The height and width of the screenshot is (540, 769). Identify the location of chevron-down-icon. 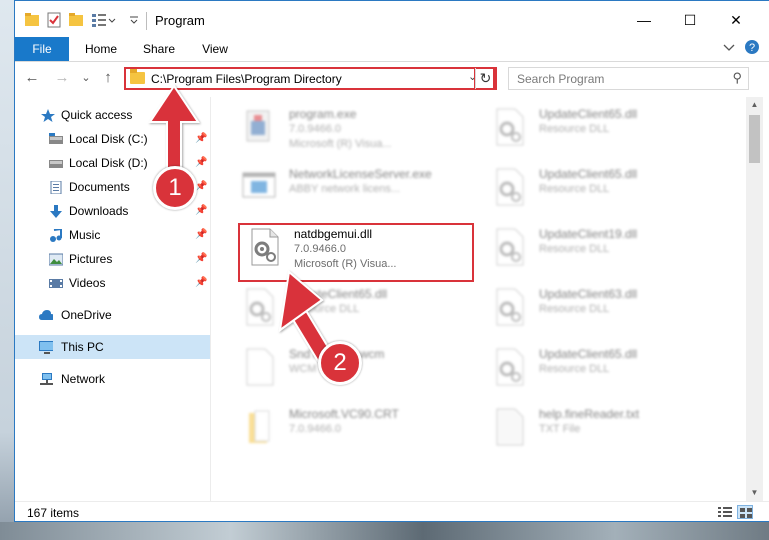
(729, 49).